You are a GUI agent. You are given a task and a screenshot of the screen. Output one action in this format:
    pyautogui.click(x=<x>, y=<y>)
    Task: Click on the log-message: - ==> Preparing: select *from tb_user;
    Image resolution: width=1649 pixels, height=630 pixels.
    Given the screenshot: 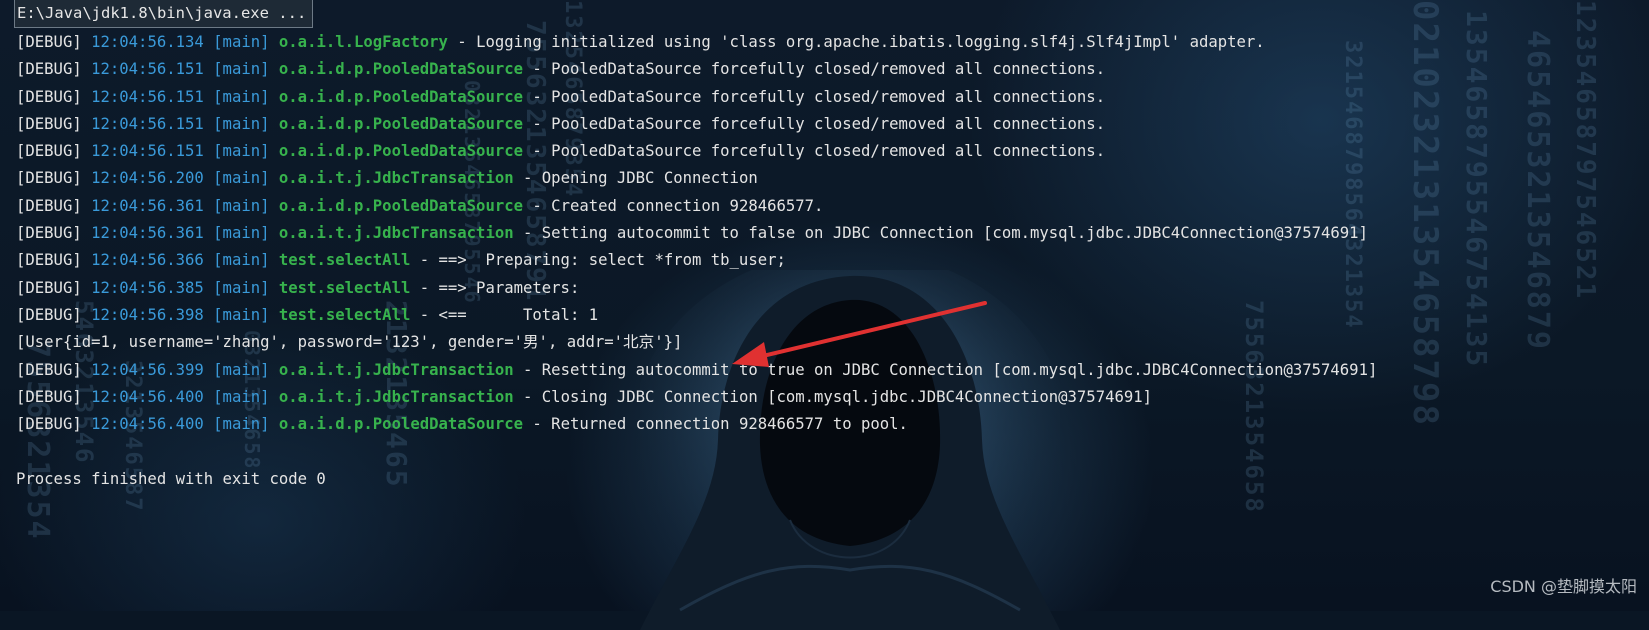 What is the action you would take?
    pyautogui.click(x=598, y=260)
    